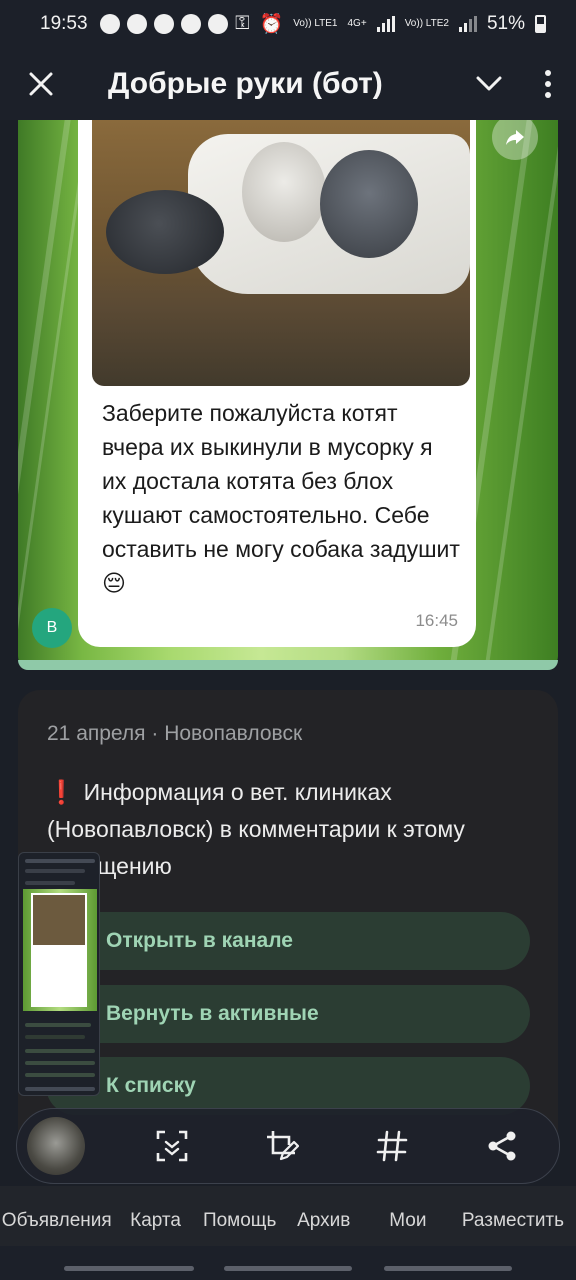  What do you see at coordinates (369, 204) in the screenshot?
I see `kitten-grey` at bounding box center [369, 204].